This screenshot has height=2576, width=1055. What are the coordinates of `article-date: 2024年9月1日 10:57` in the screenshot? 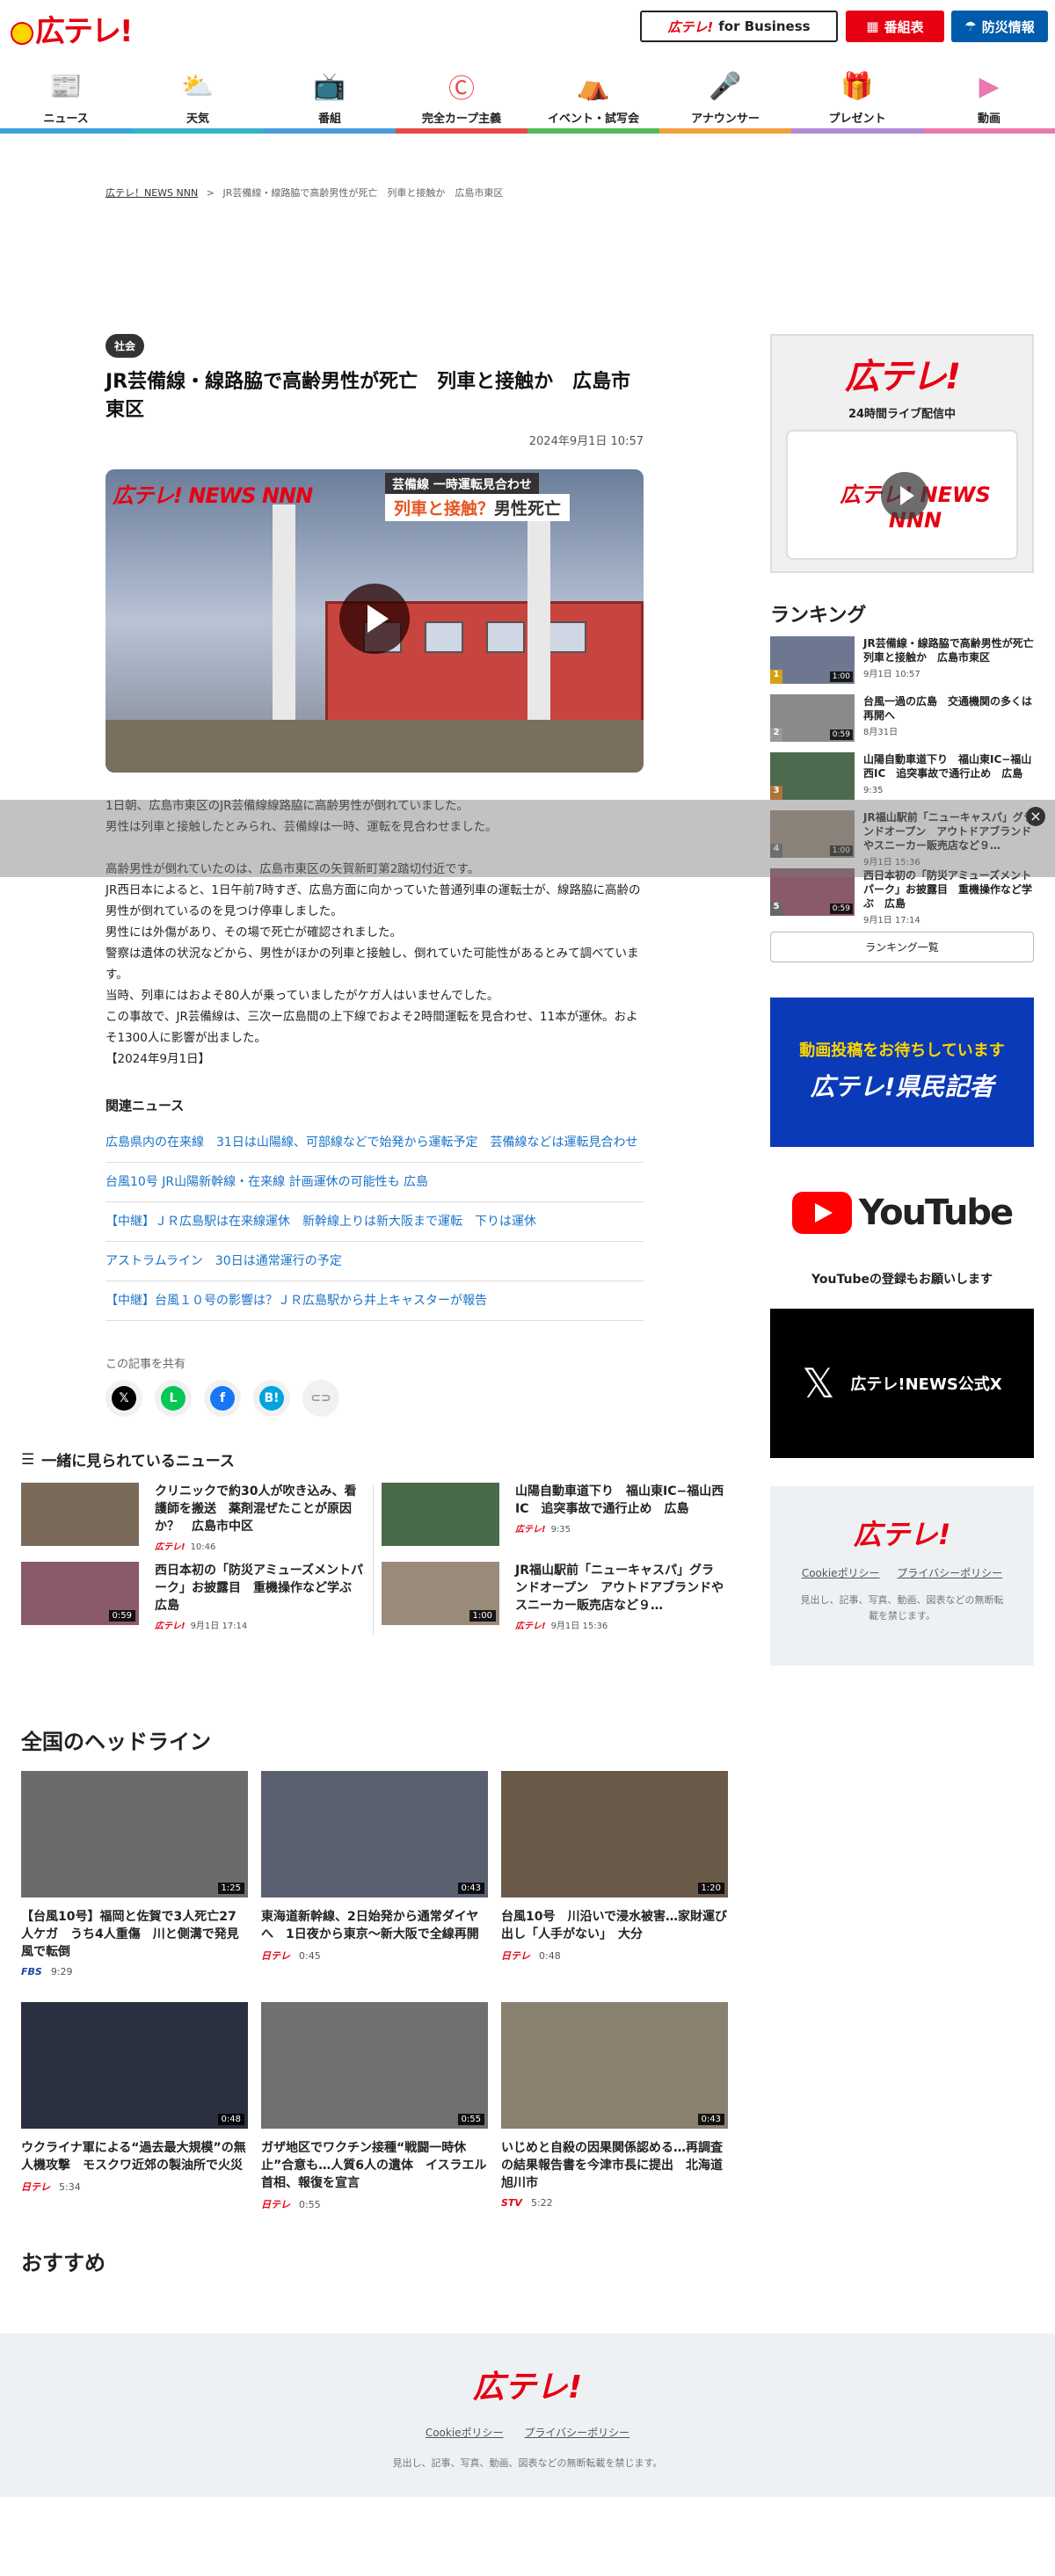 It's located at (586, 441).